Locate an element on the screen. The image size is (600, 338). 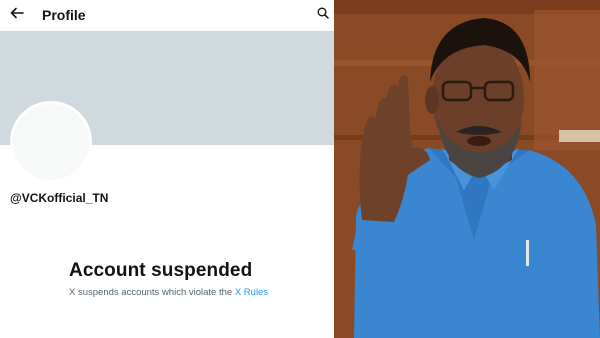
back-arrow-icon is located at coordinates (17, 15).